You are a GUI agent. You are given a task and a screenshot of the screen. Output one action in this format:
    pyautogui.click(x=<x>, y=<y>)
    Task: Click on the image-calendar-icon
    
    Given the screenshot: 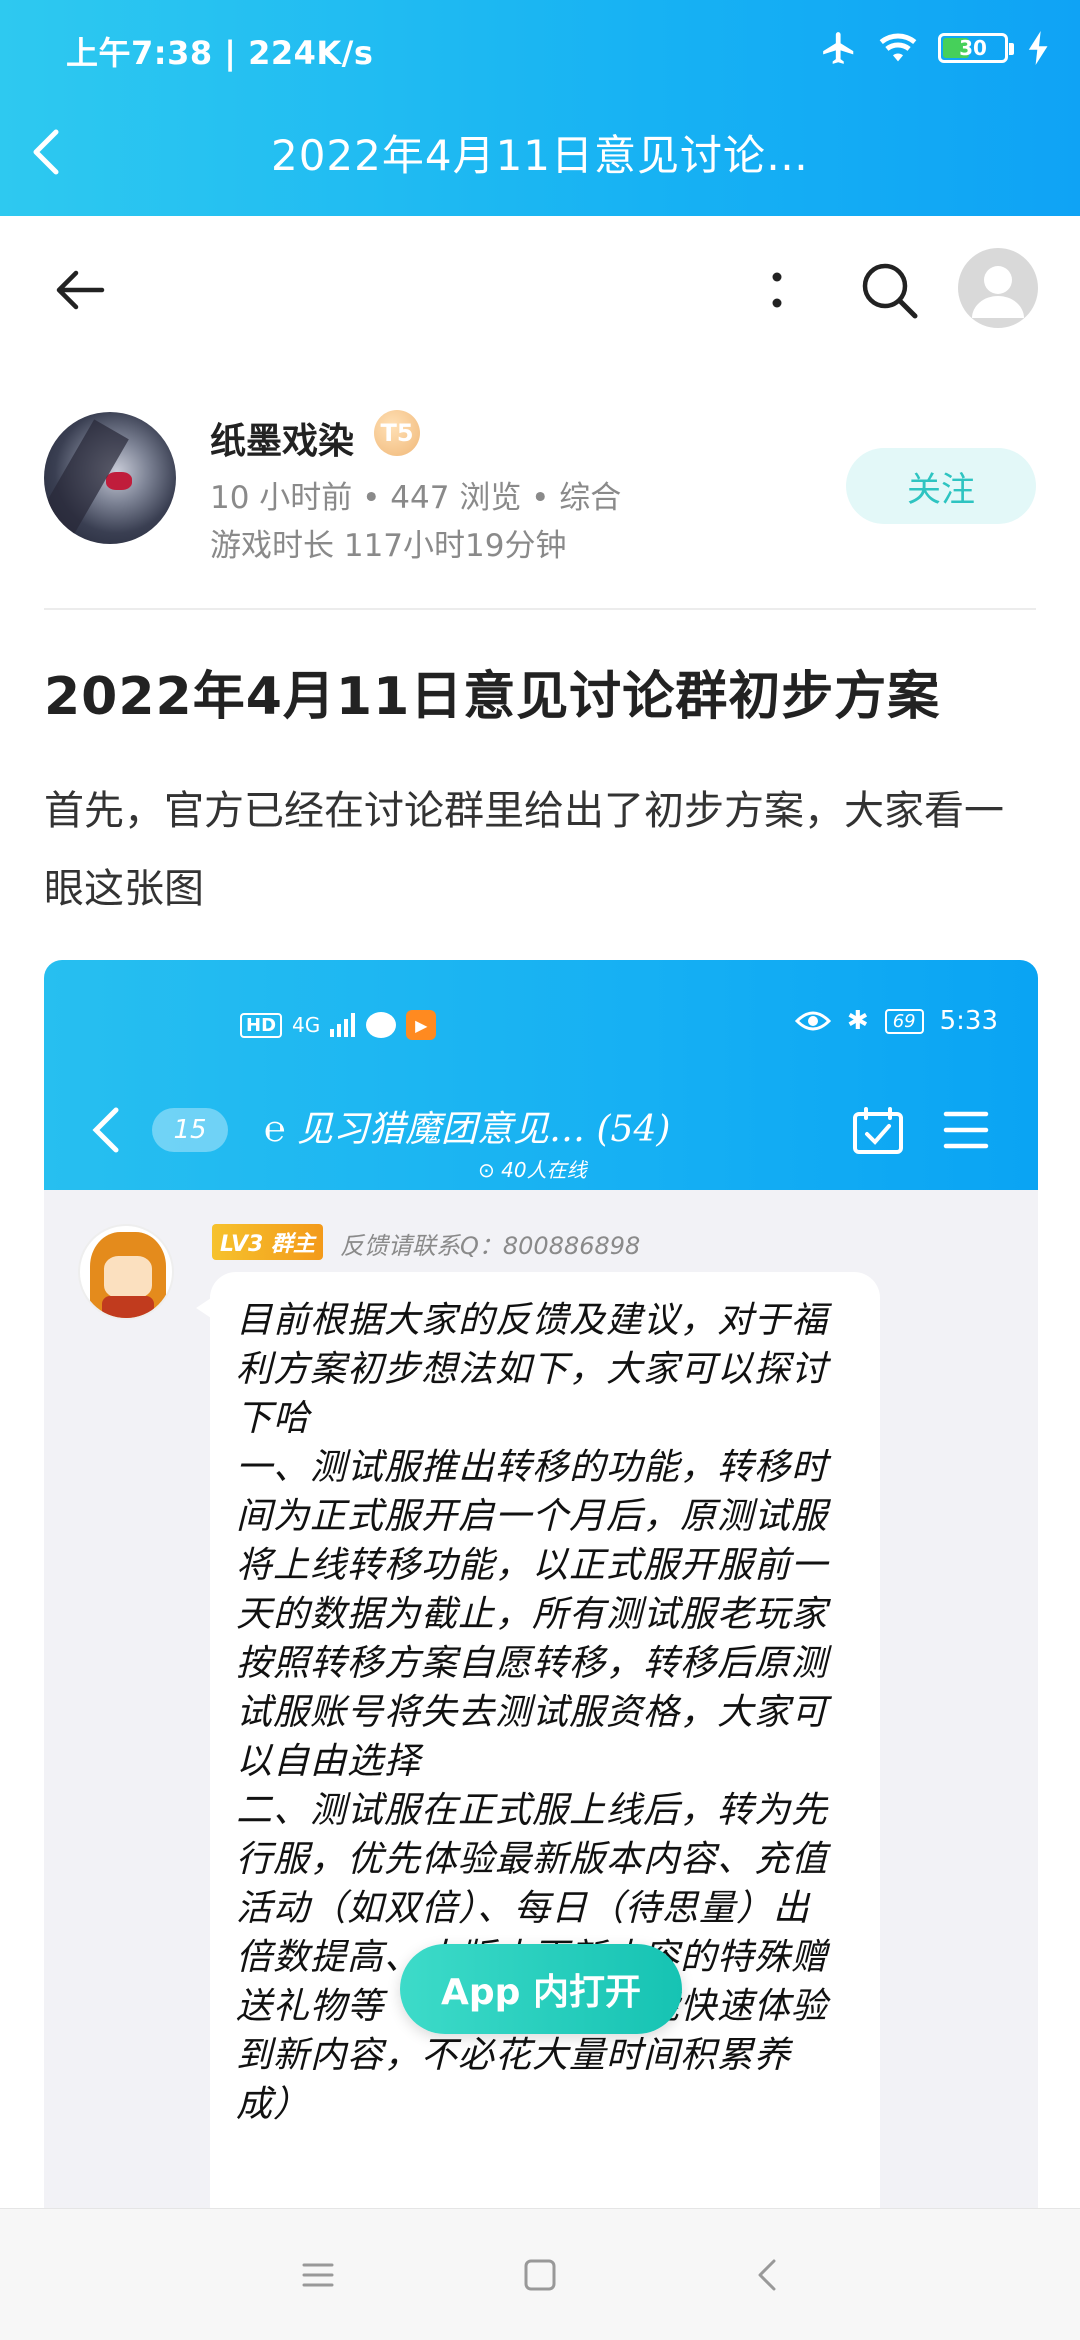 What is the action you would take?
    pyautogui.click(x=878, y=1130)
    